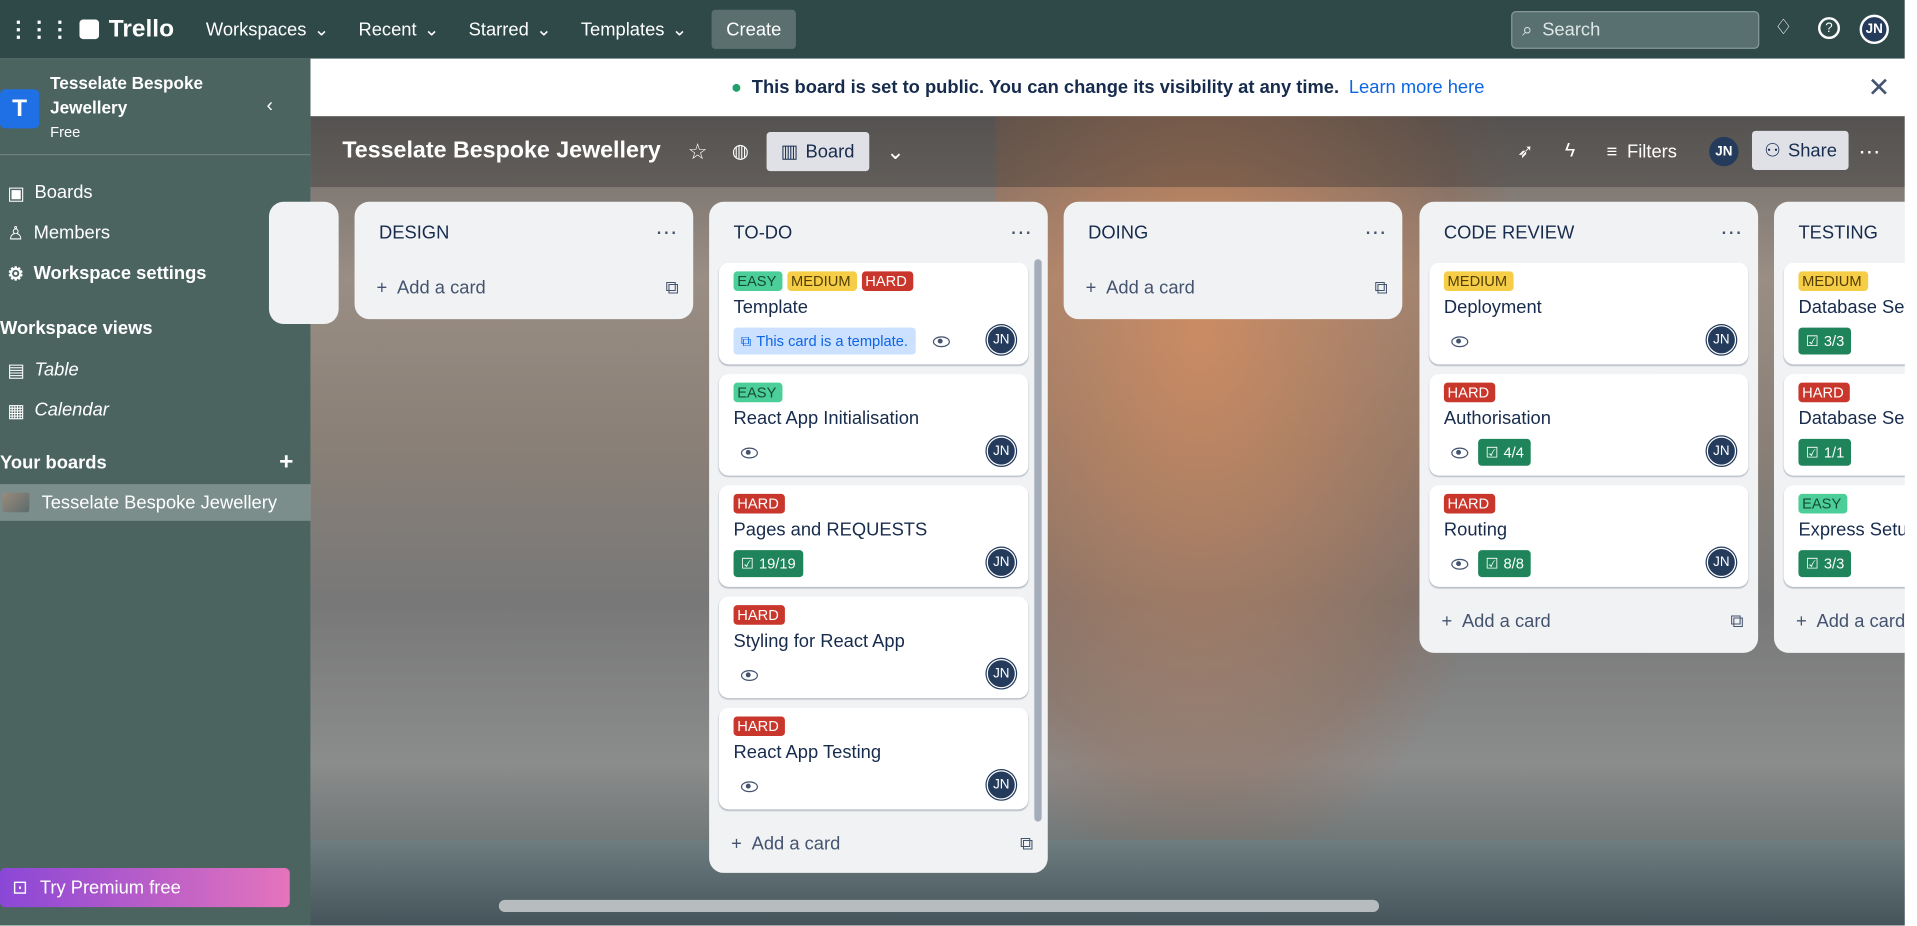  Describe the element at coordinates (1879, 88) in the screenshot. I see `close-icon: ✕` at that location.